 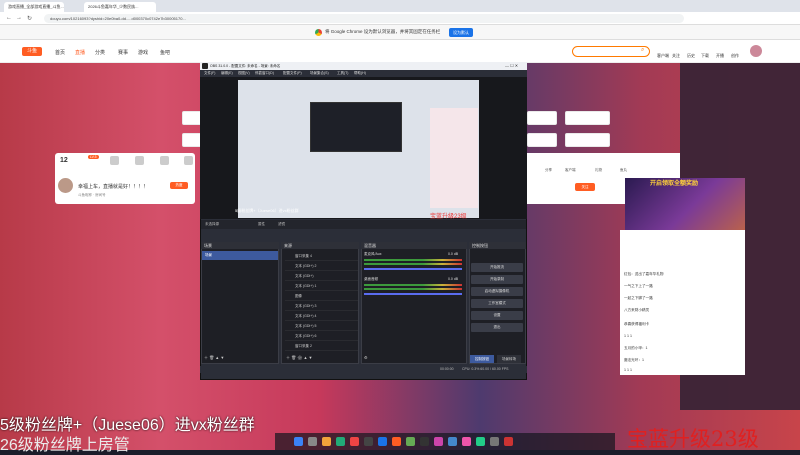 I want to click on avatar, so click(x=756, y=51).